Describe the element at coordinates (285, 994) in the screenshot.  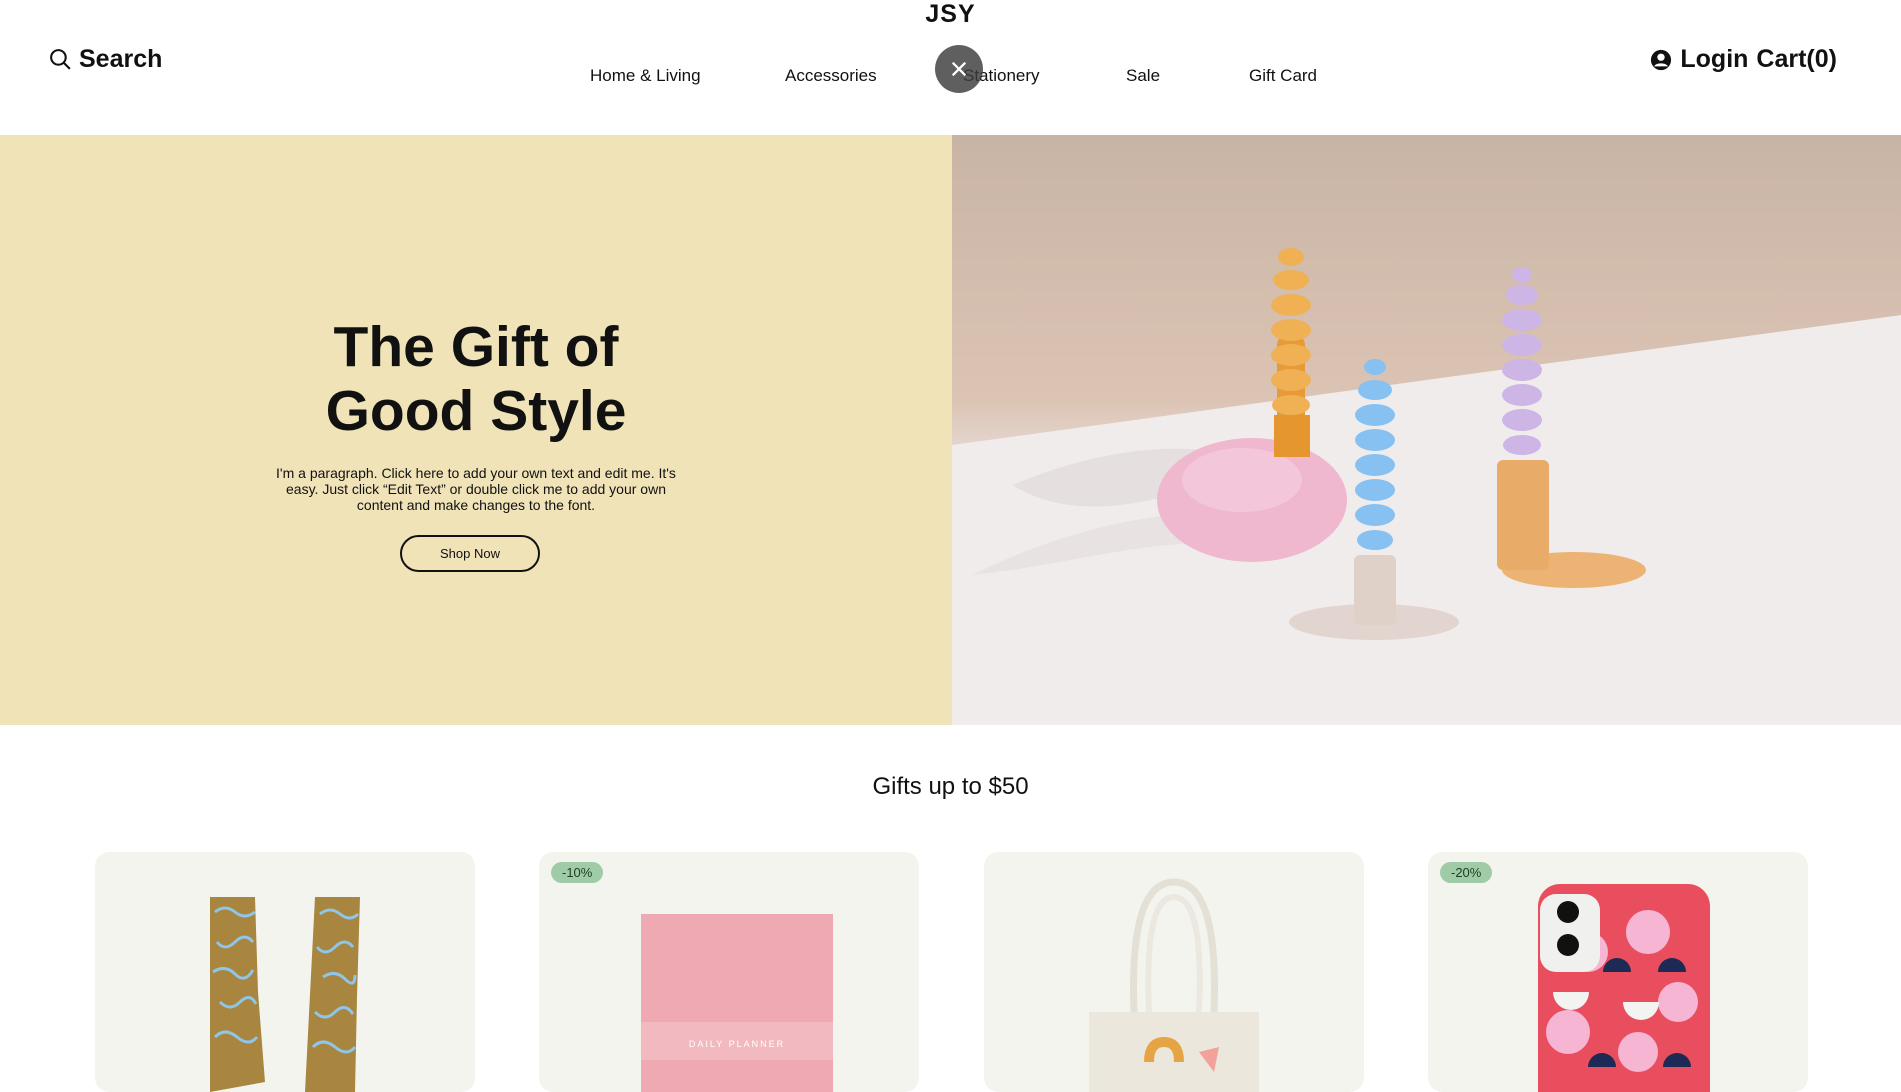
I see `socks-image` at that location.